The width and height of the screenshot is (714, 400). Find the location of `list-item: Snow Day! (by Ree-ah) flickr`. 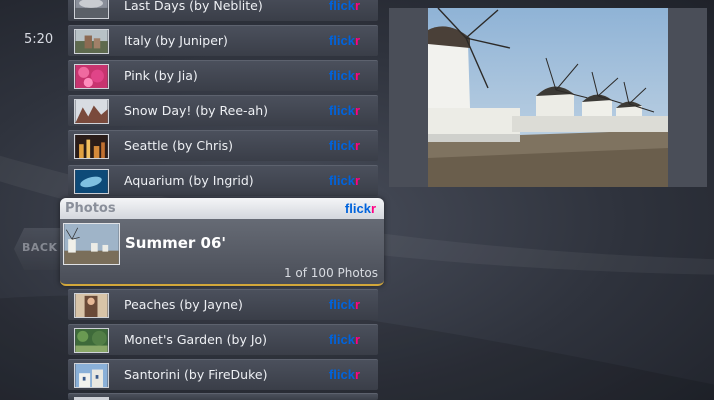

list-item: Snow Day! (by Ree-ah) flickr is located at coordinates (223, 110).